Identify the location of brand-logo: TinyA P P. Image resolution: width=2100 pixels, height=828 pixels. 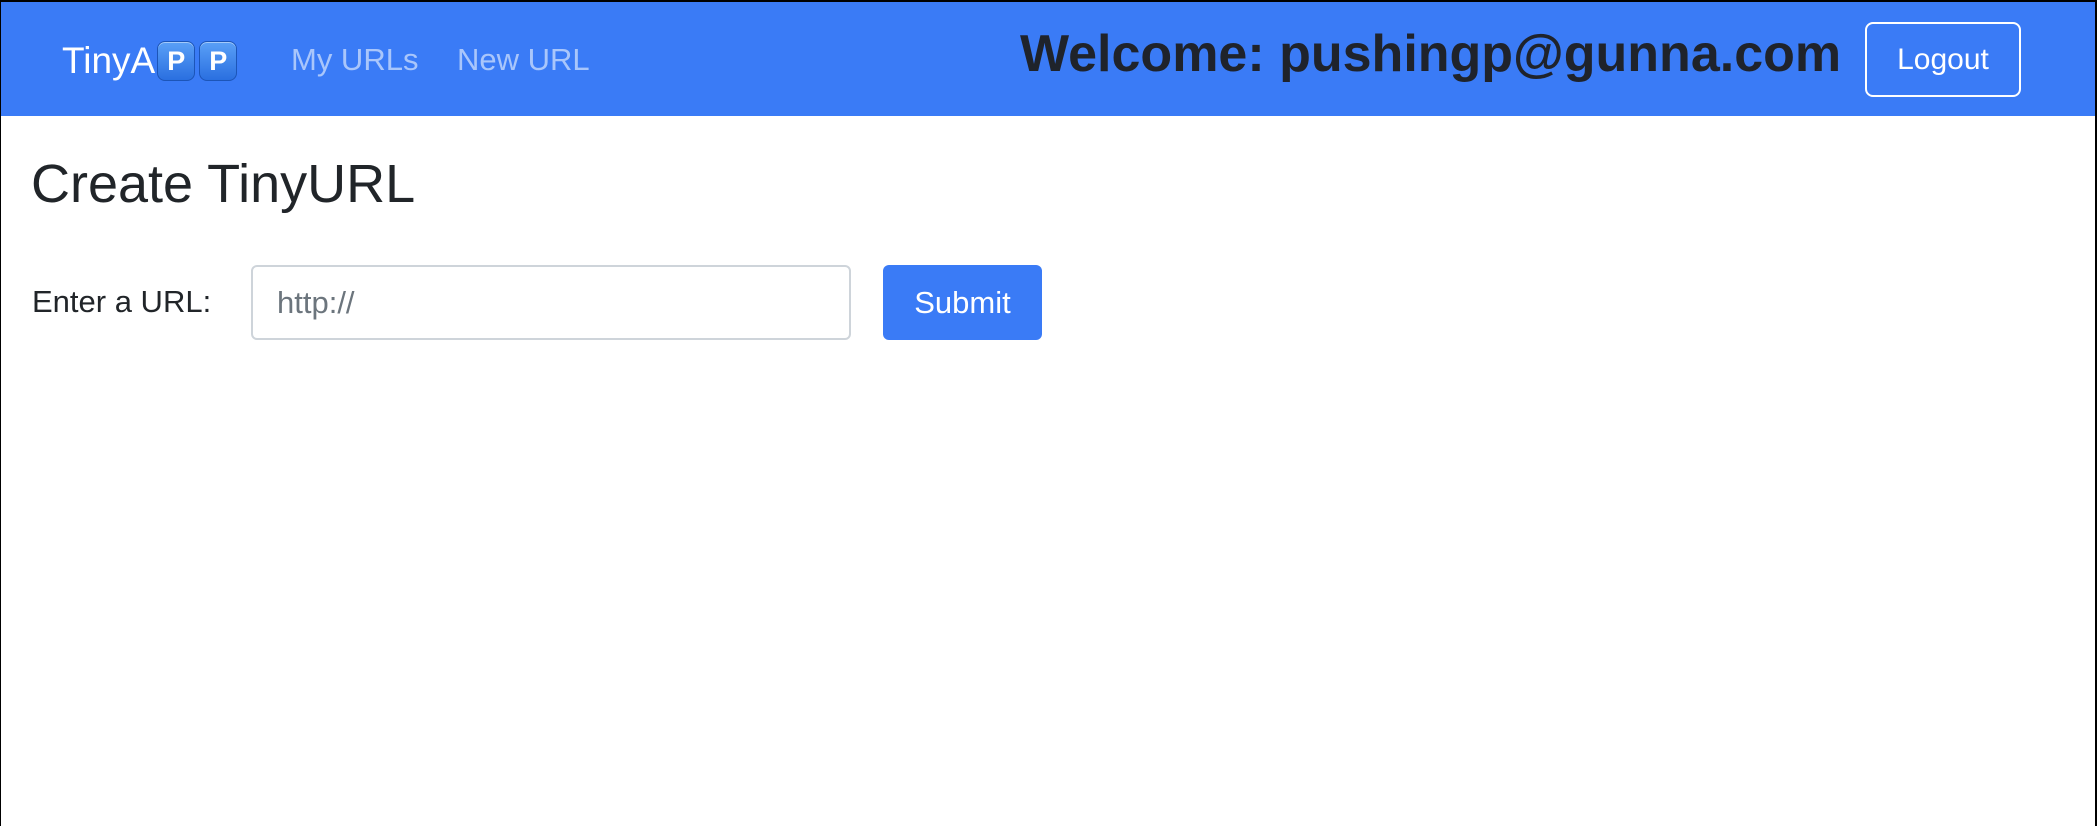
(150, 61).